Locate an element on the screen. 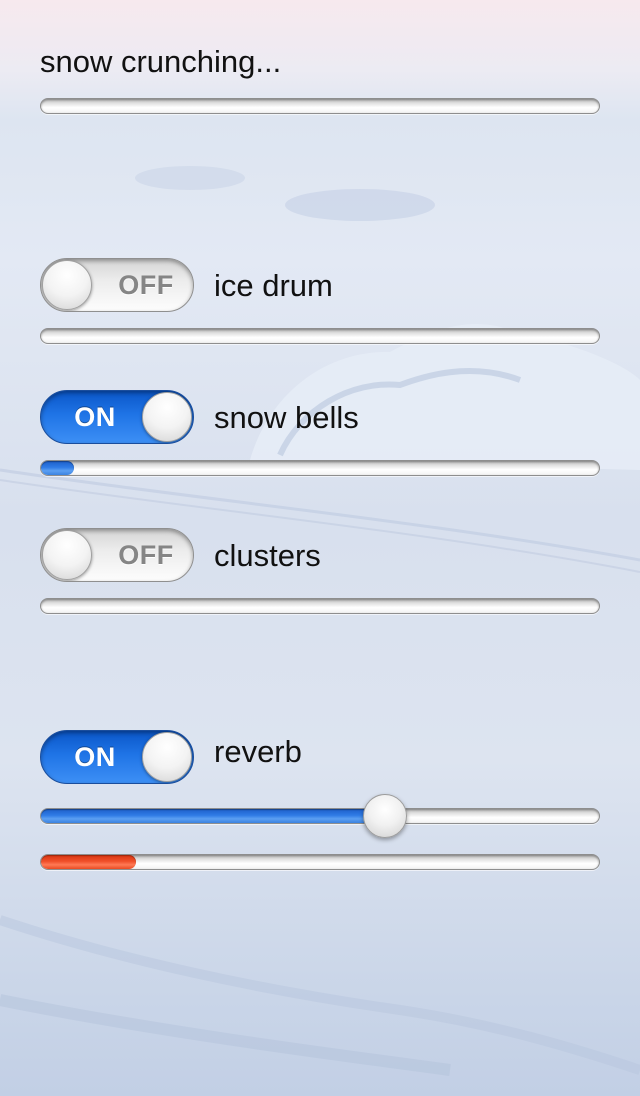 The image size is (640, 1096). clusters-switch: OFF is located at coordinates (117, 555).